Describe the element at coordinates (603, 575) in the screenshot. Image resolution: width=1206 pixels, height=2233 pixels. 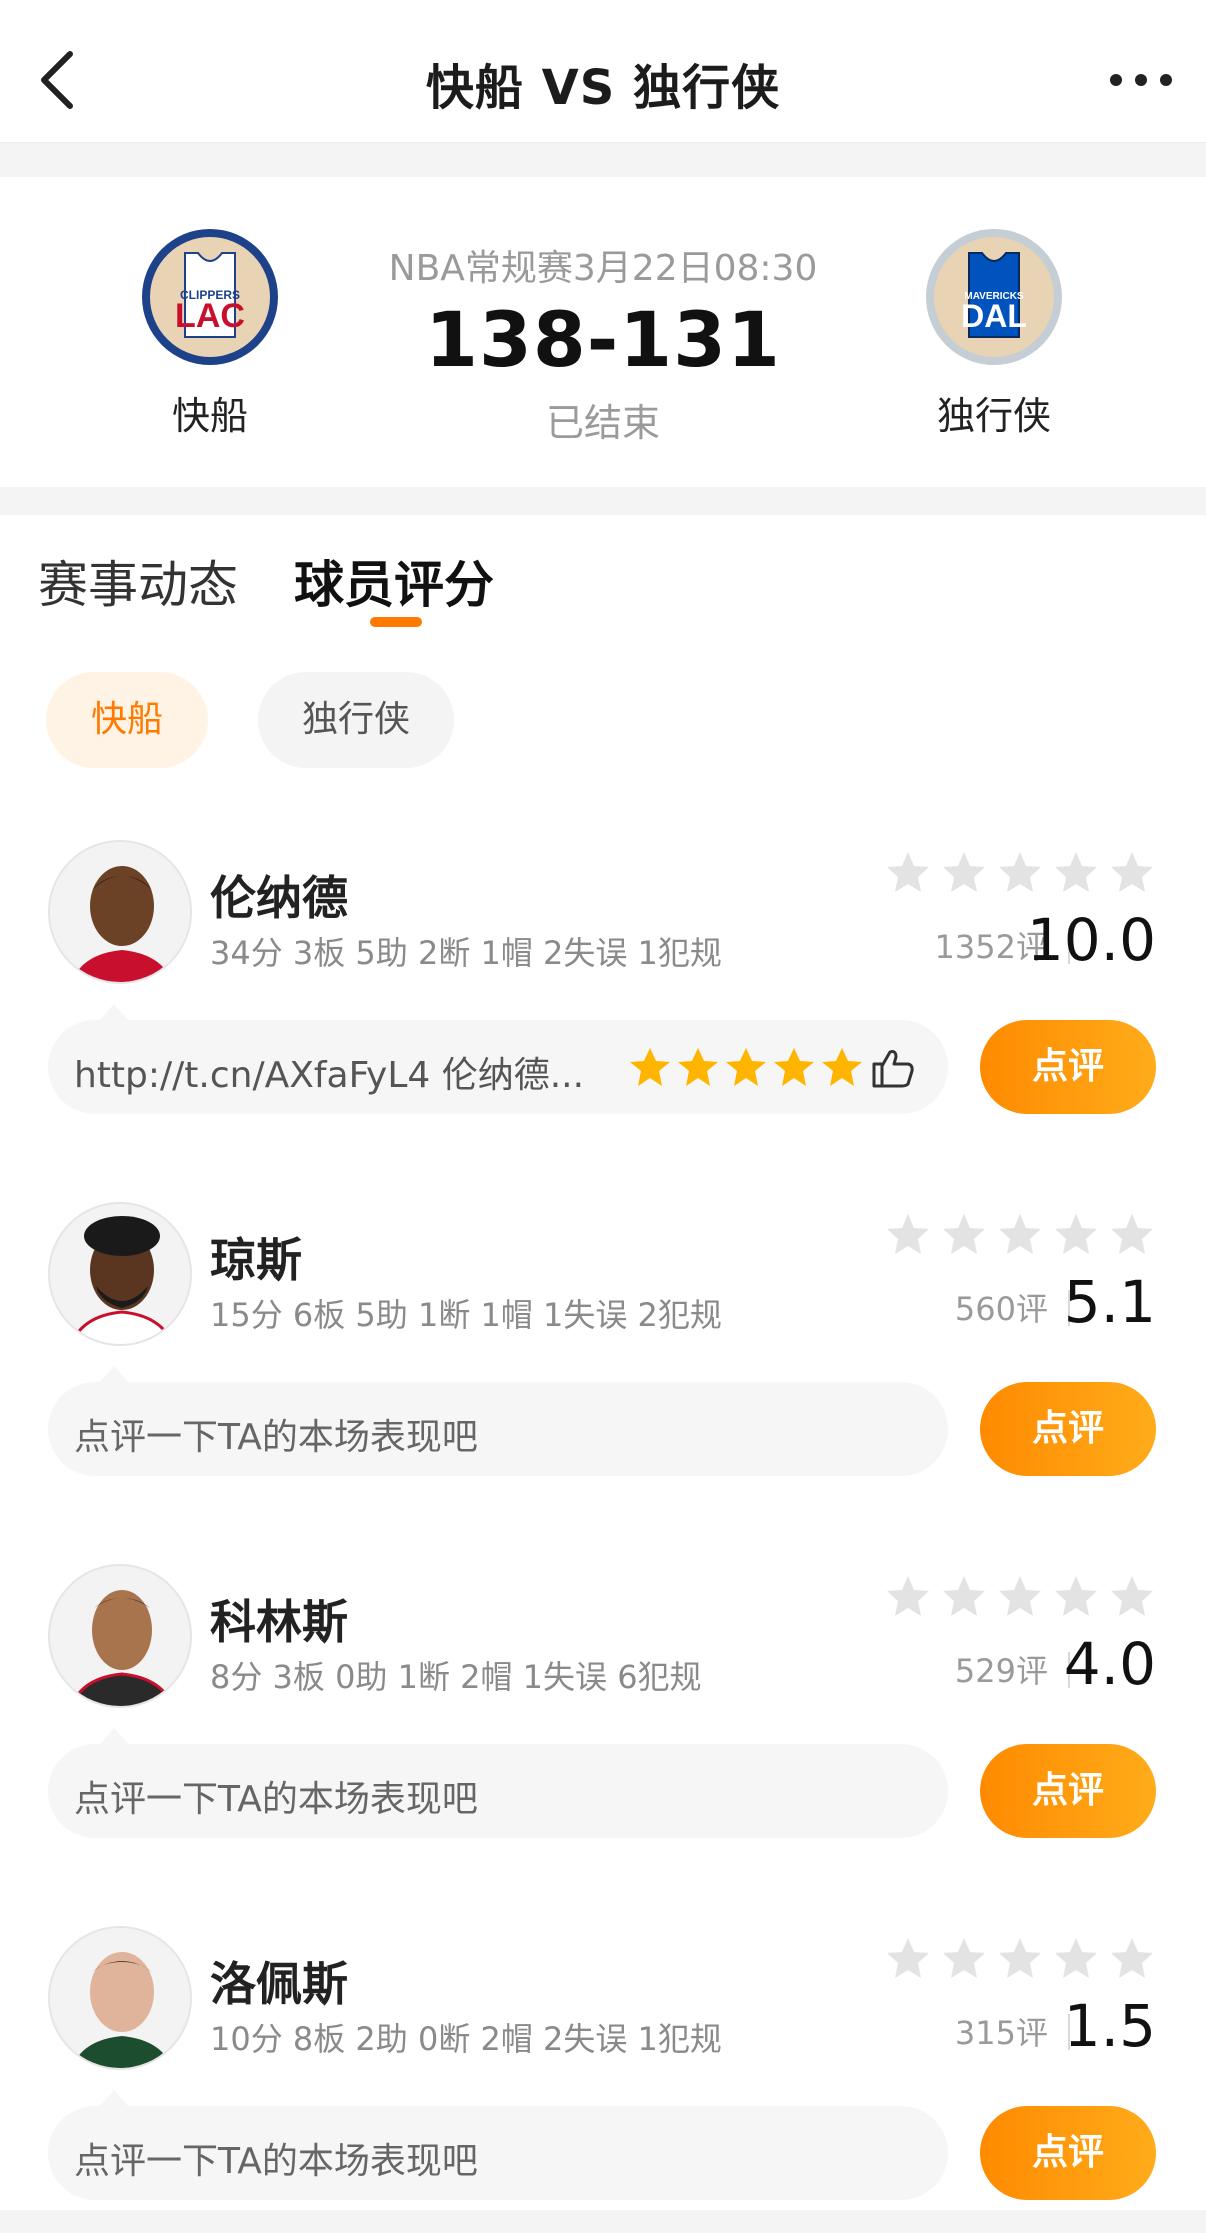
I see `tab-bar: 赛事动态 球员评分` at that location.